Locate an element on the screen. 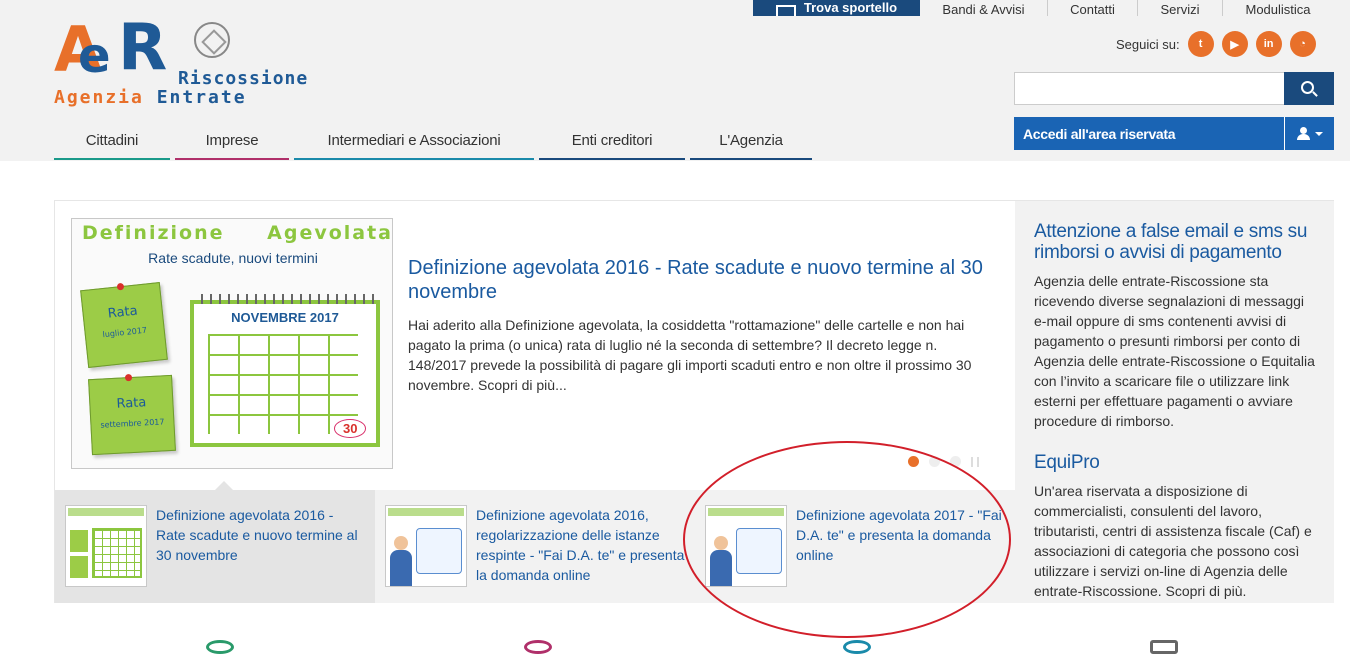 The width and height of the screenshot is (1350, 654). login-area: Accedi all'area riservata is located at coordinates (1174, 133).